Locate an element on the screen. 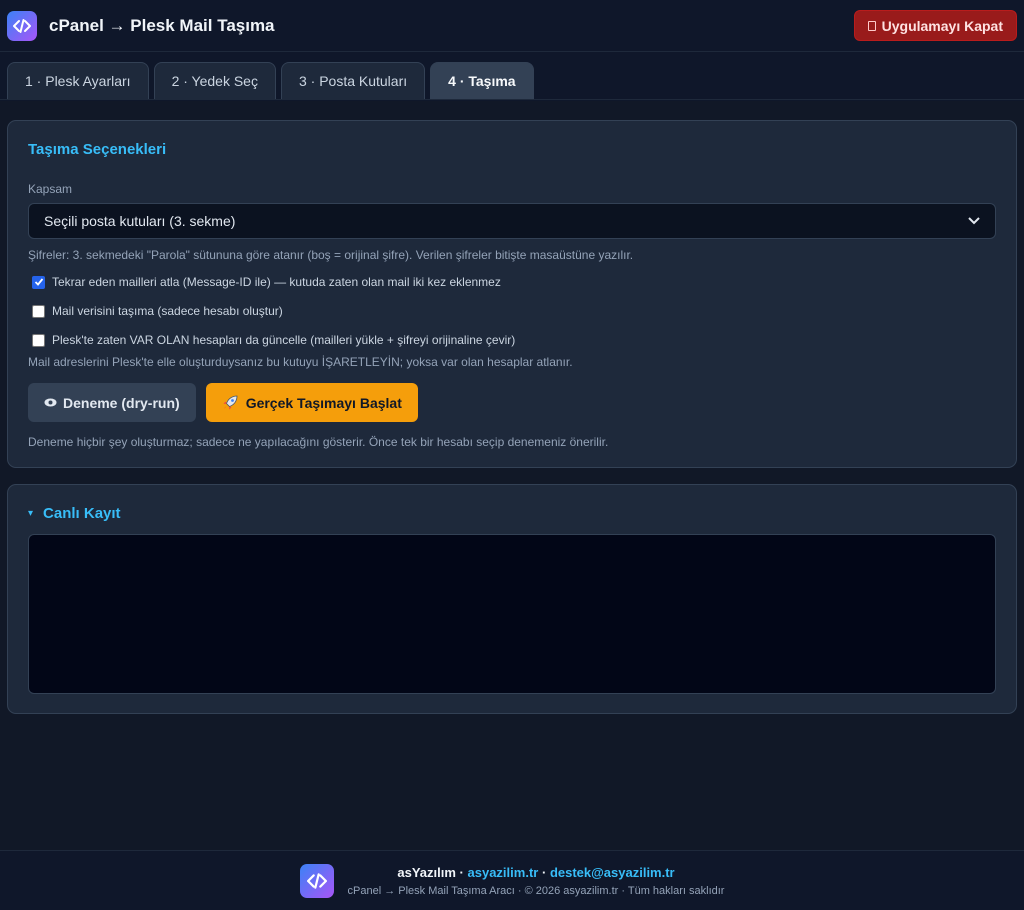  code-brackets-icon is located at coordinates (22, 25).